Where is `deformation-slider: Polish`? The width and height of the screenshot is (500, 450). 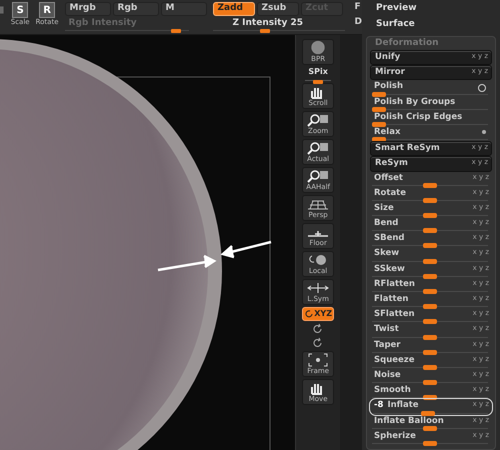 deformation-slider: Polish is located at coordinates (431, 88).